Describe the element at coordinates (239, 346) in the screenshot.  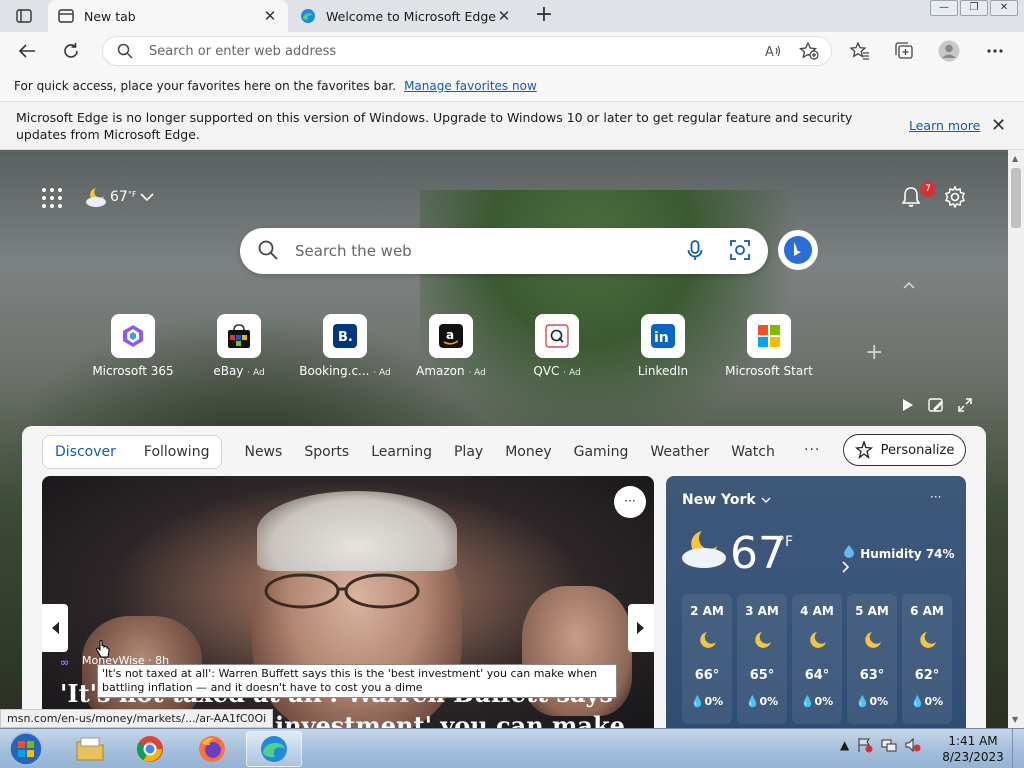
I see `quicklink-ebay: eBay · Ad` at that location.